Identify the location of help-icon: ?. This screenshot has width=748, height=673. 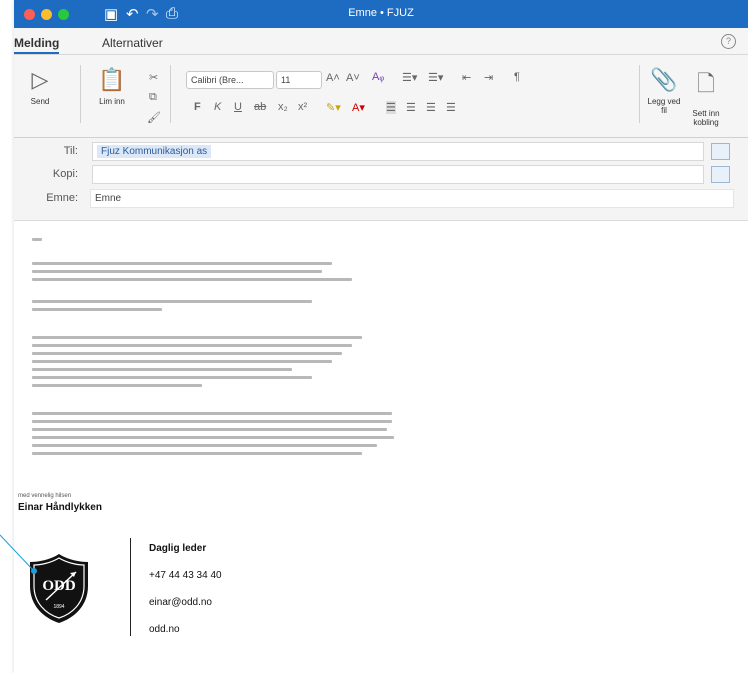
(728, 41).